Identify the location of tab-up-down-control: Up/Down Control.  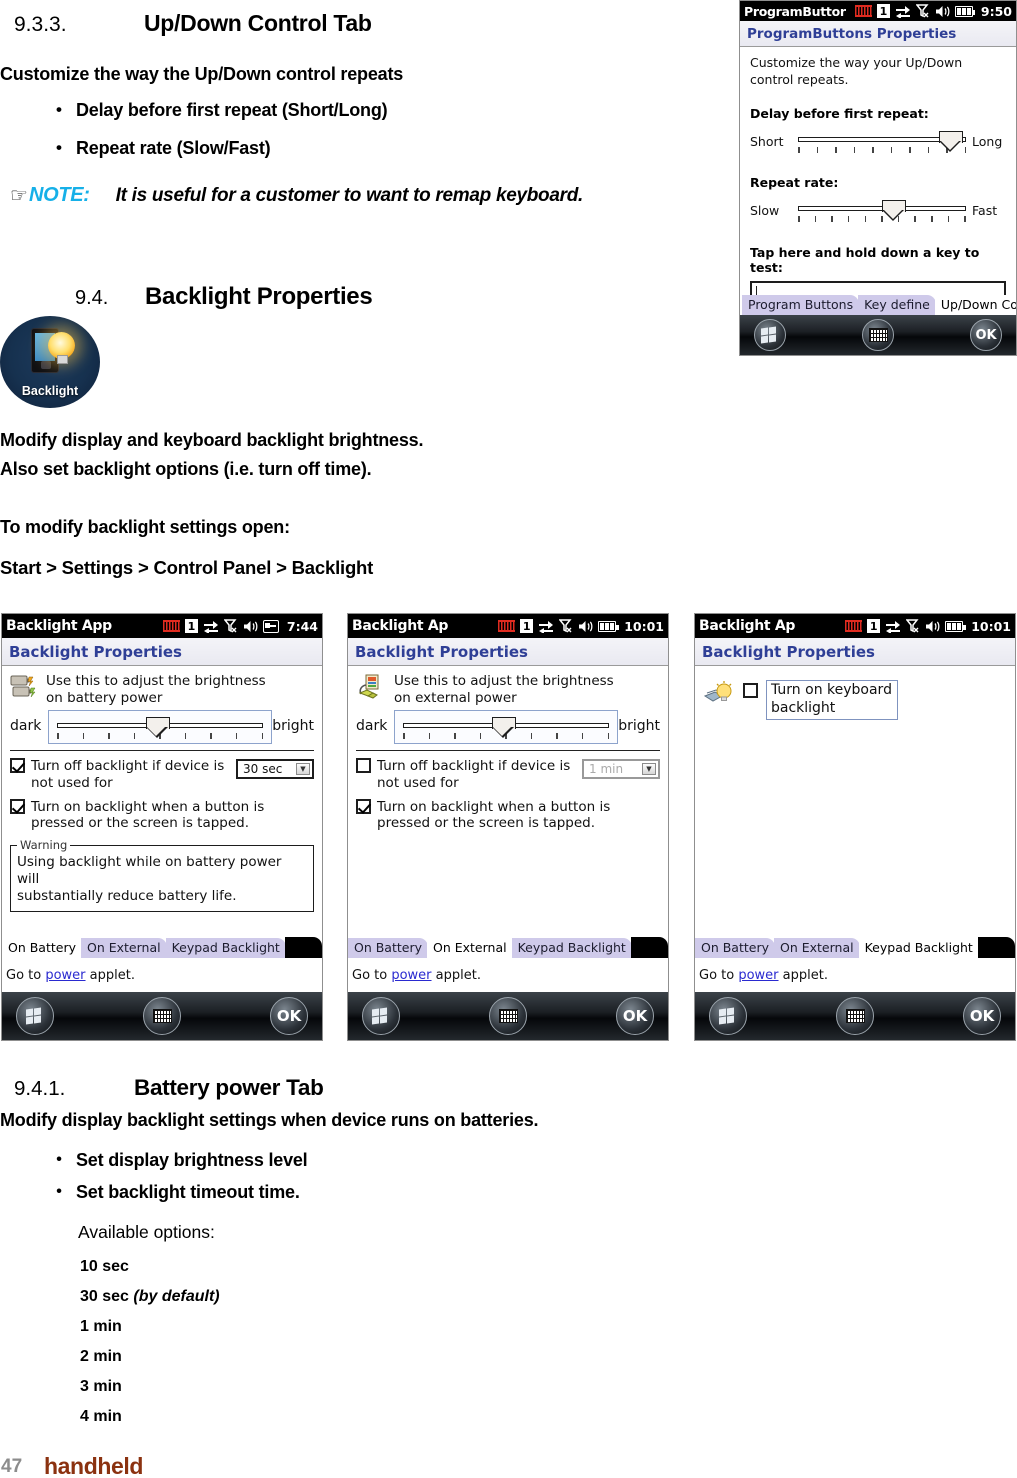
(975, 305).